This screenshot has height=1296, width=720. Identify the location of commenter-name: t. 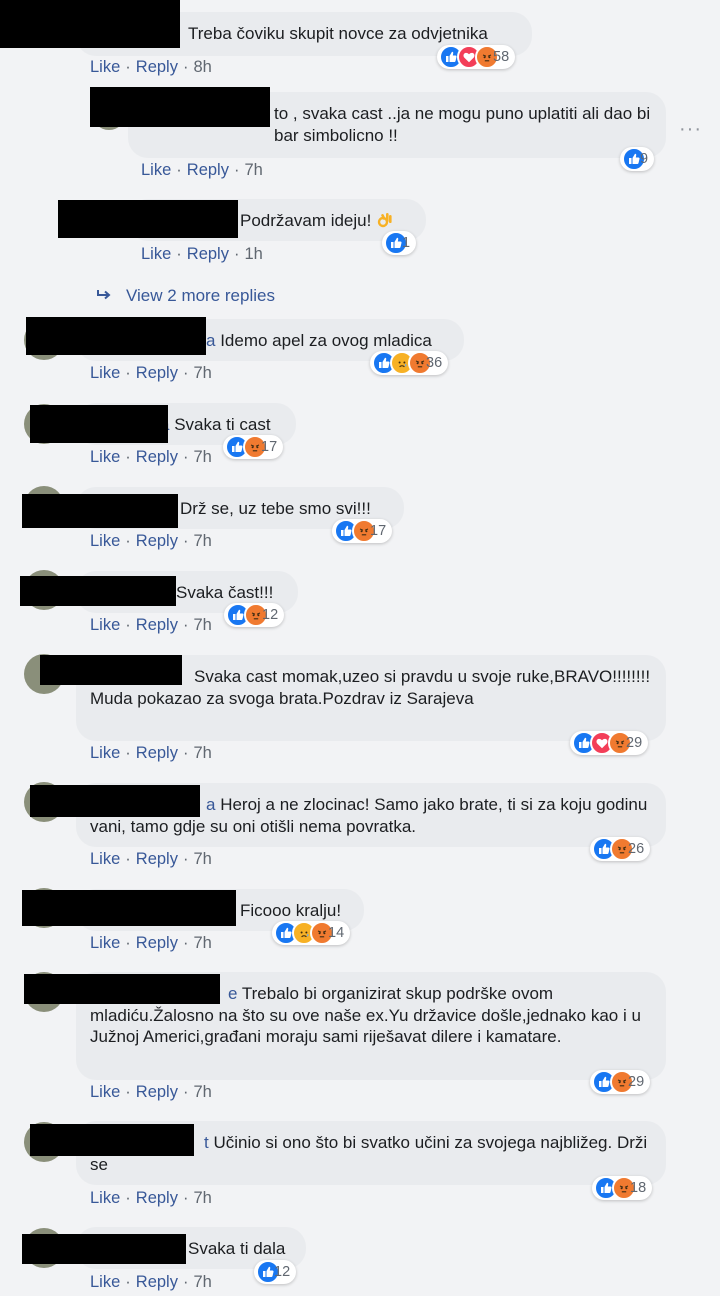
(206, 1142).